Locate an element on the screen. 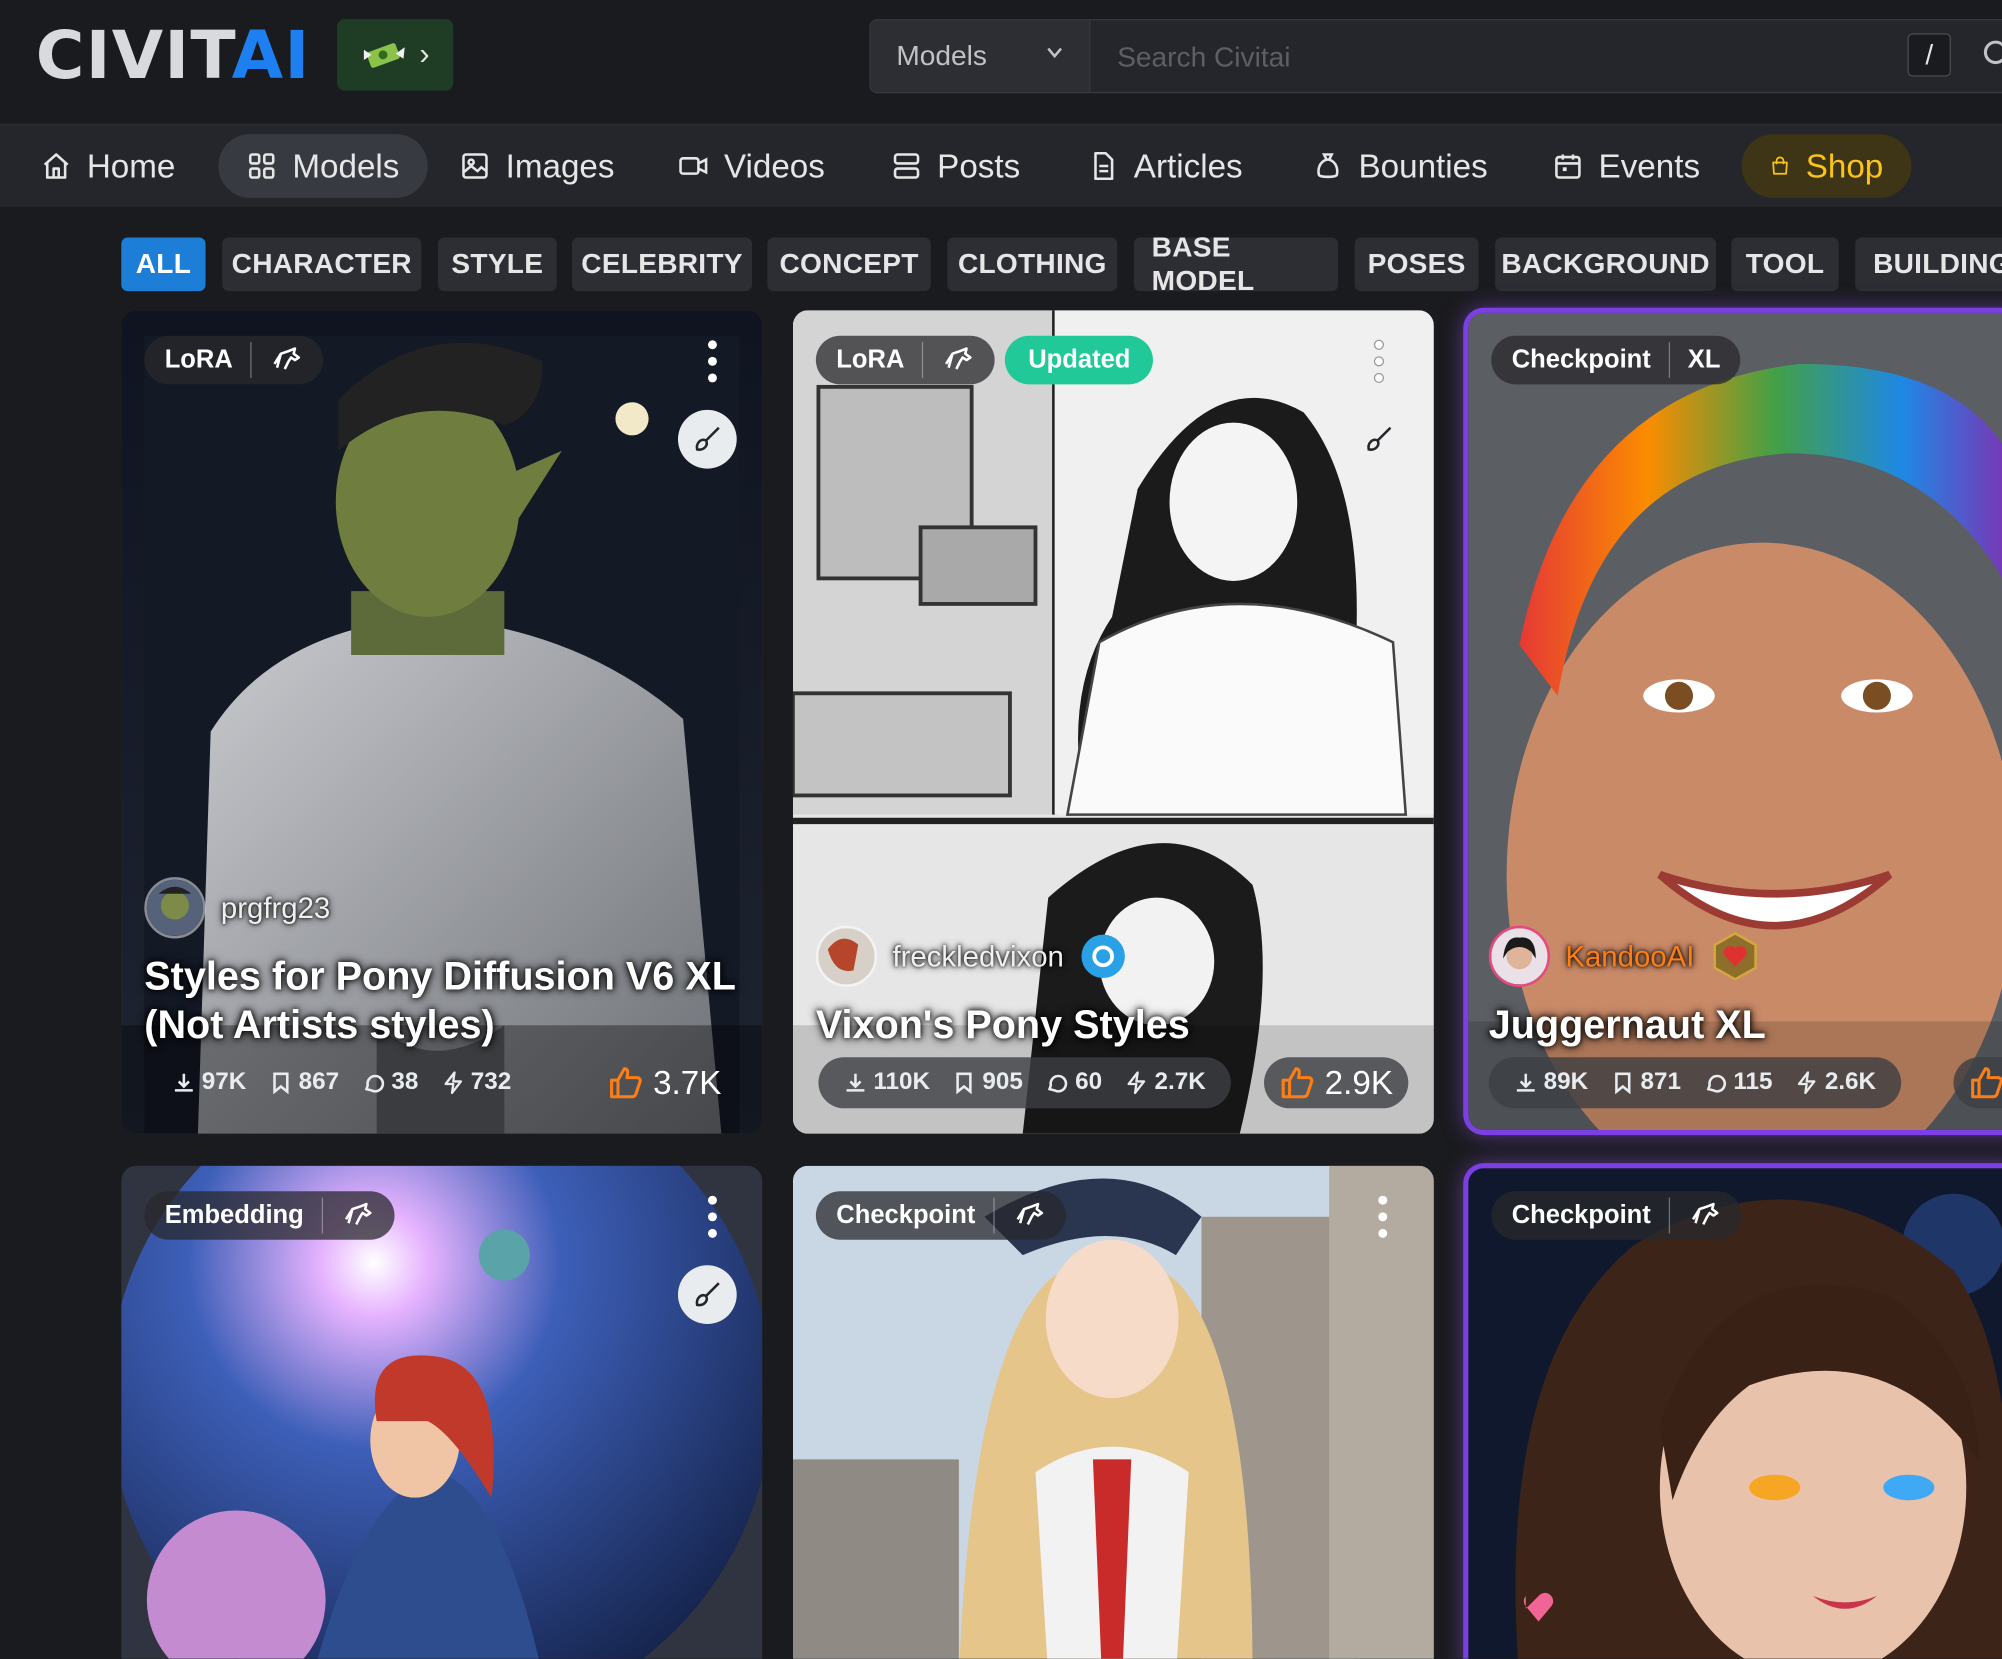 The width and height of the screenshot is (2002, 1659). nav-bounties-label: Bounties is located at coordinates (1423, 165).